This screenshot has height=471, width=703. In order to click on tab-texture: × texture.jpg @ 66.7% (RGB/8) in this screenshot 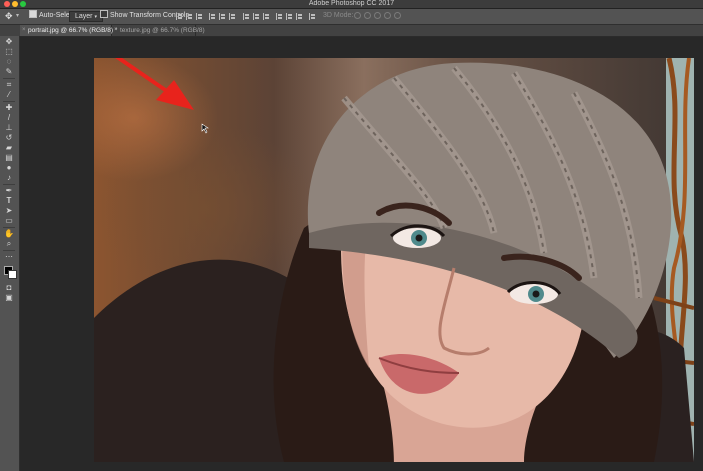, I will do `click(158, 30)`.